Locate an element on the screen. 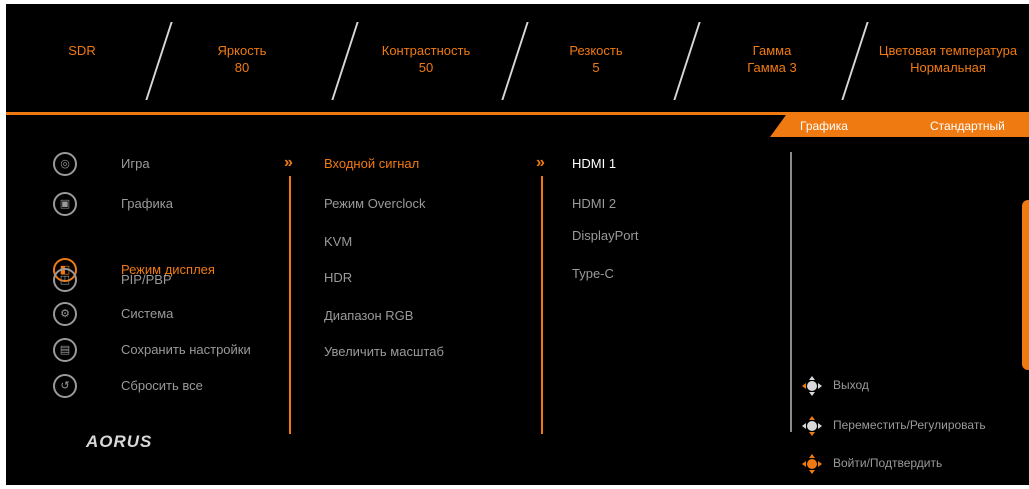 The height and width of the screenshot is (489, 1029). top-item-gamma: Гамма Гамма 3 is located at coordinates (772, 59).